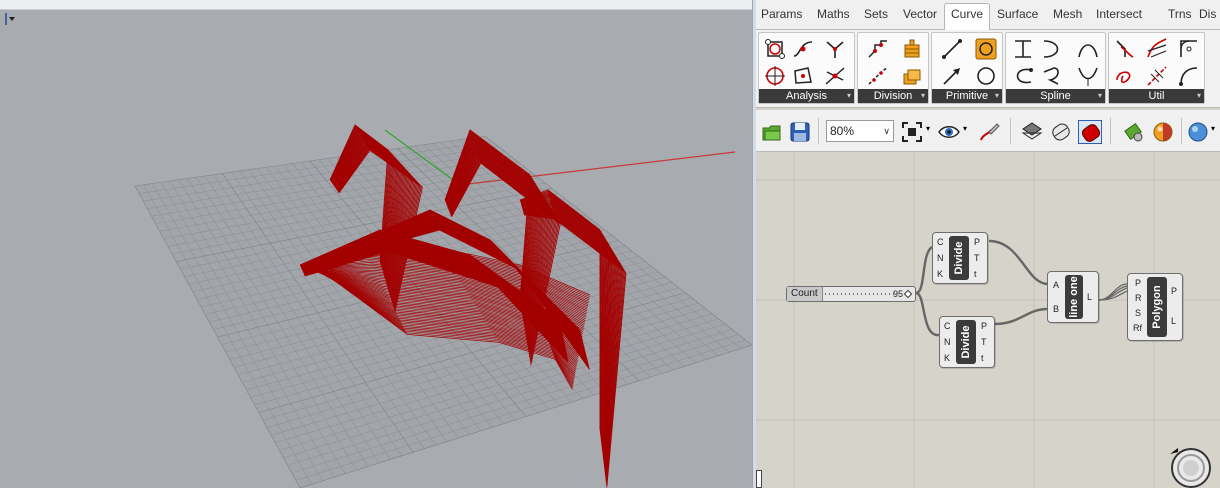  What do you see at coordinates (912, 76) in the screenshot?
I see `contour-ex-icon` at bounding box center [912, 76].